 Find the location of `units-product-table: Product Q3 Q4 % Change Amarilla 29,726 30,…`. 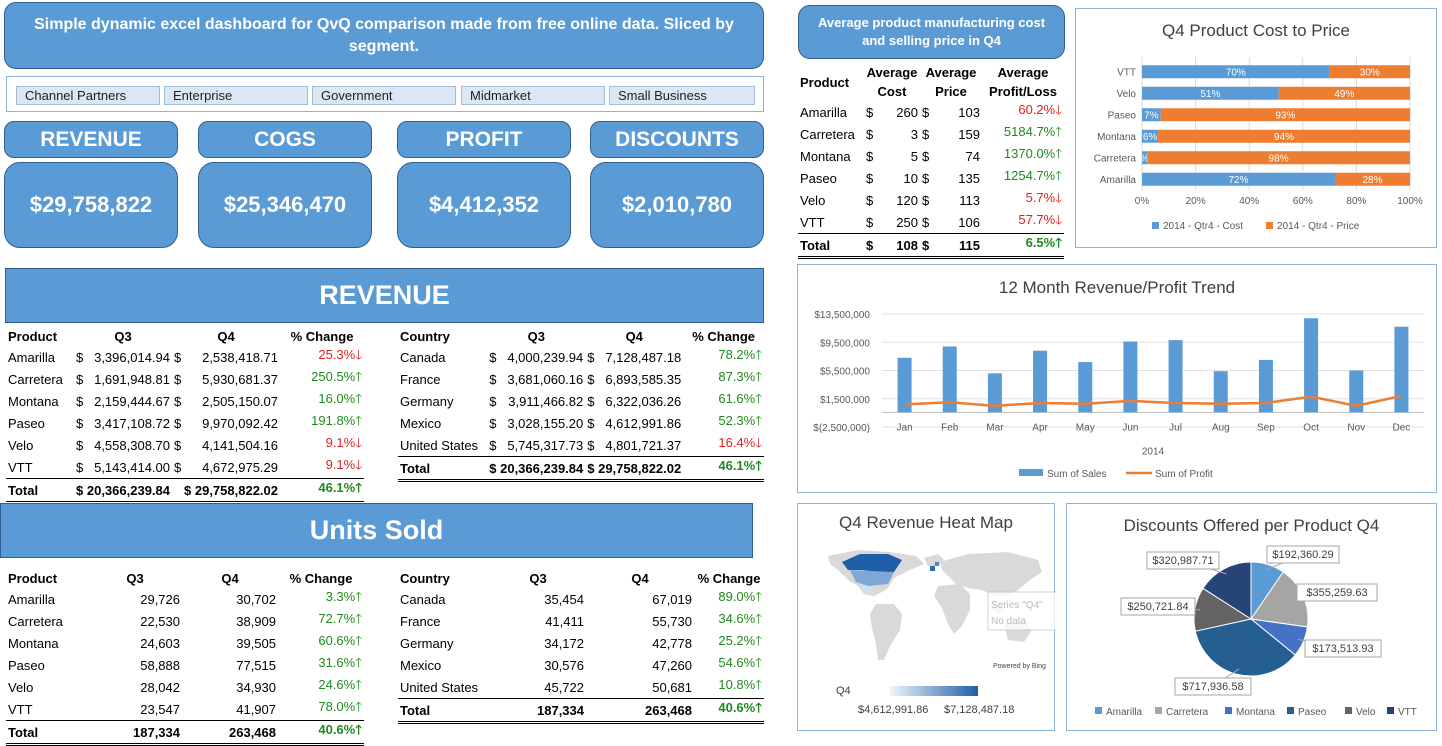

units-product-table: Product Q3 Q4 % Change Amarilla 29,726 30,… is located at coordinates (185, 657).